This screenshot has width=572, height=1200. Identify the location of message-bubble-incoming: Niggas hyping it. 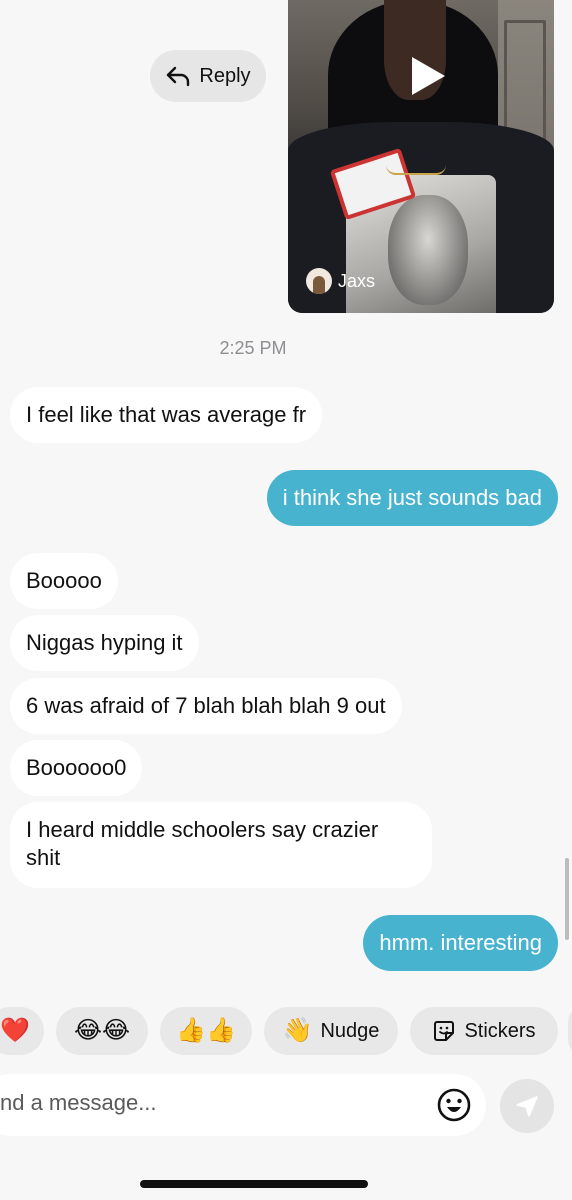
(104, 643).